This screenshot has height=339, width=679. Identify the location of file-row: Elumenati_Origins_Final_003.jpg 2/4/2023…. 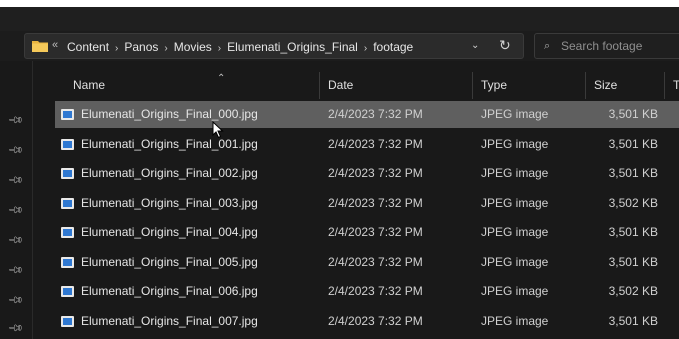
(367, 203).